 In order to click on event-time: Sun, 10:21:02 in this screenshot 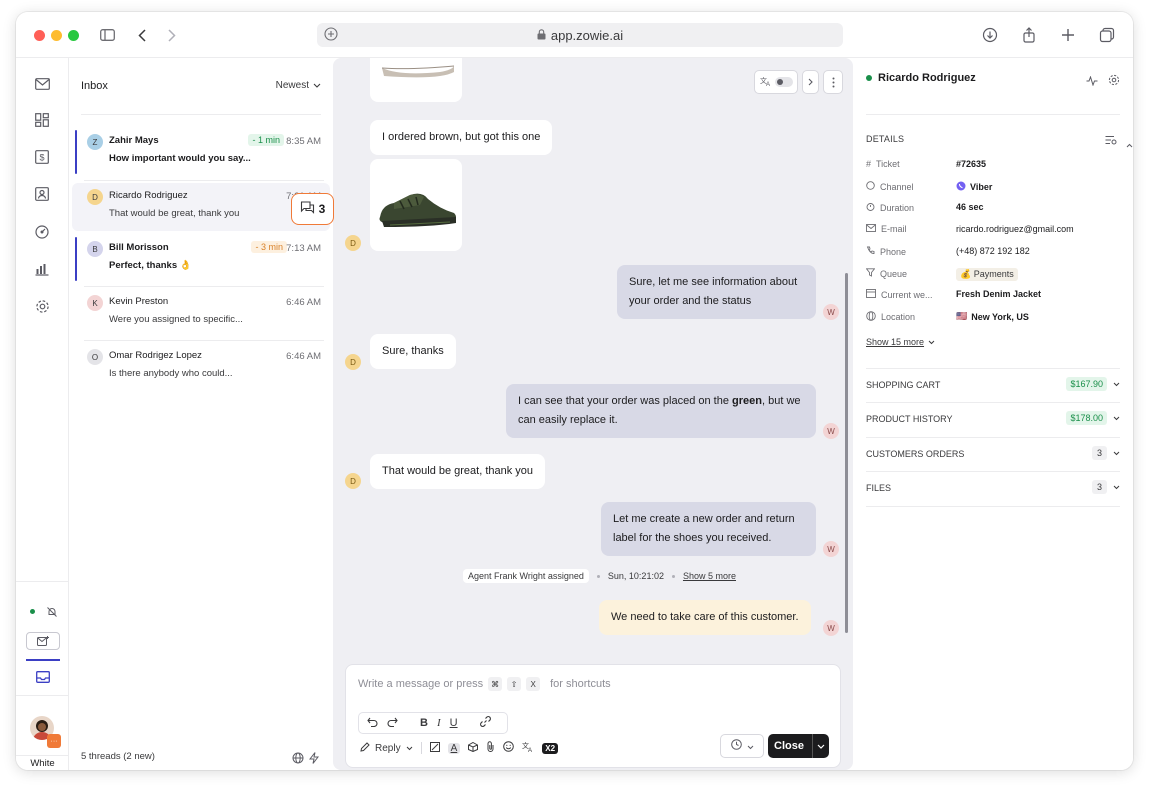, I will do `click(635, 576)`.